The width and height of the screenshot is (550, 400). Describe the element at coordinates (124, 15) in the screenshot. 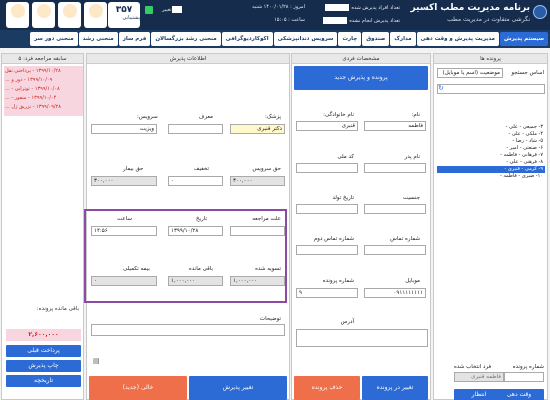

I see `support-counter: ۳۵۷ پشتیبانی` at that location.